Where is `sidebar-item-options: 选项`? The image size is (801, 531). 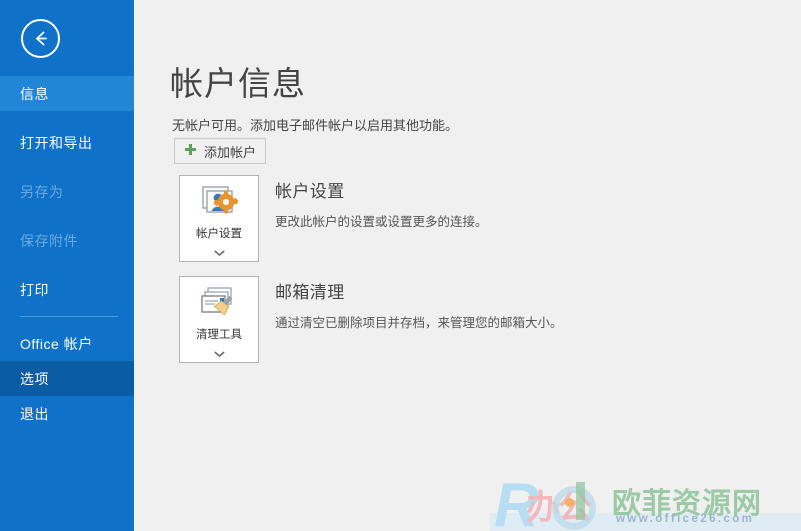 sidebar-item-options: 选项 is located at coordinates (67, 378).